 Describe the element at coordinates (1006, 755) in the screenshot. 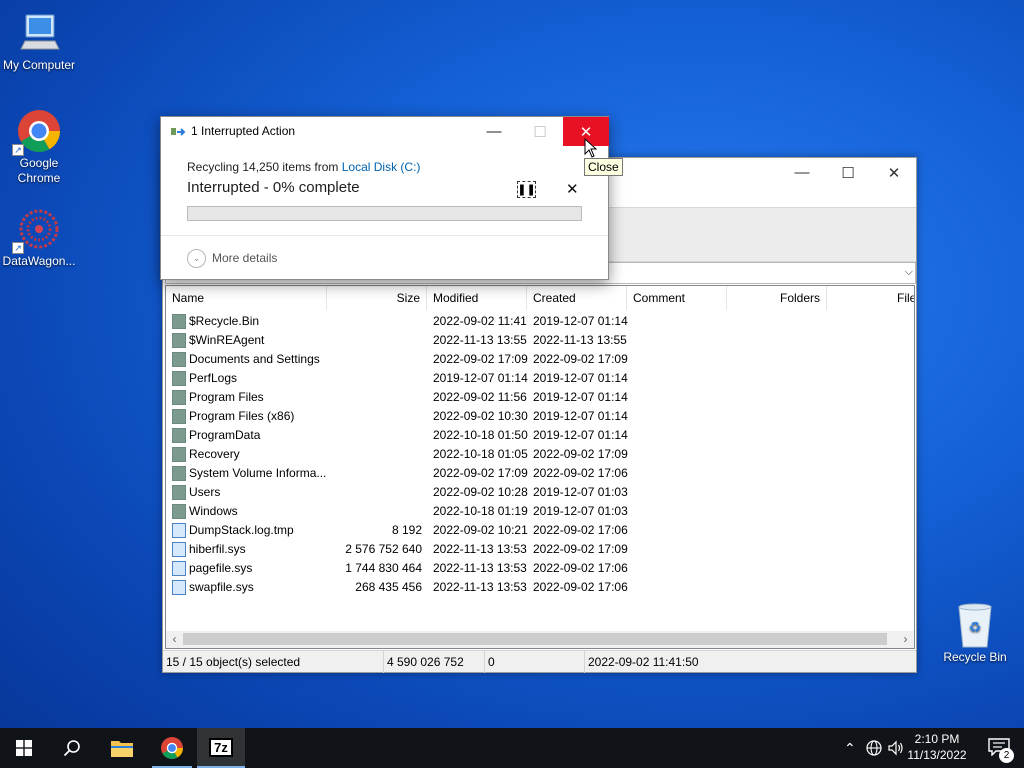

I see `notification-count-badge: 2` at that location.